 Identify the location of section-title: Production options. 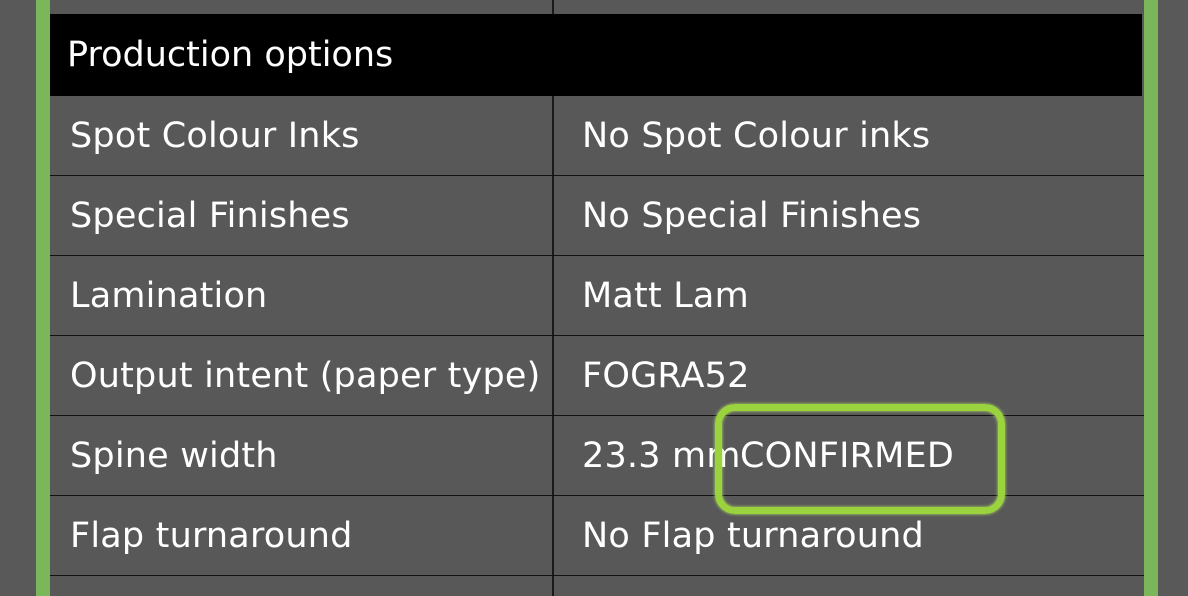
(230, 55).